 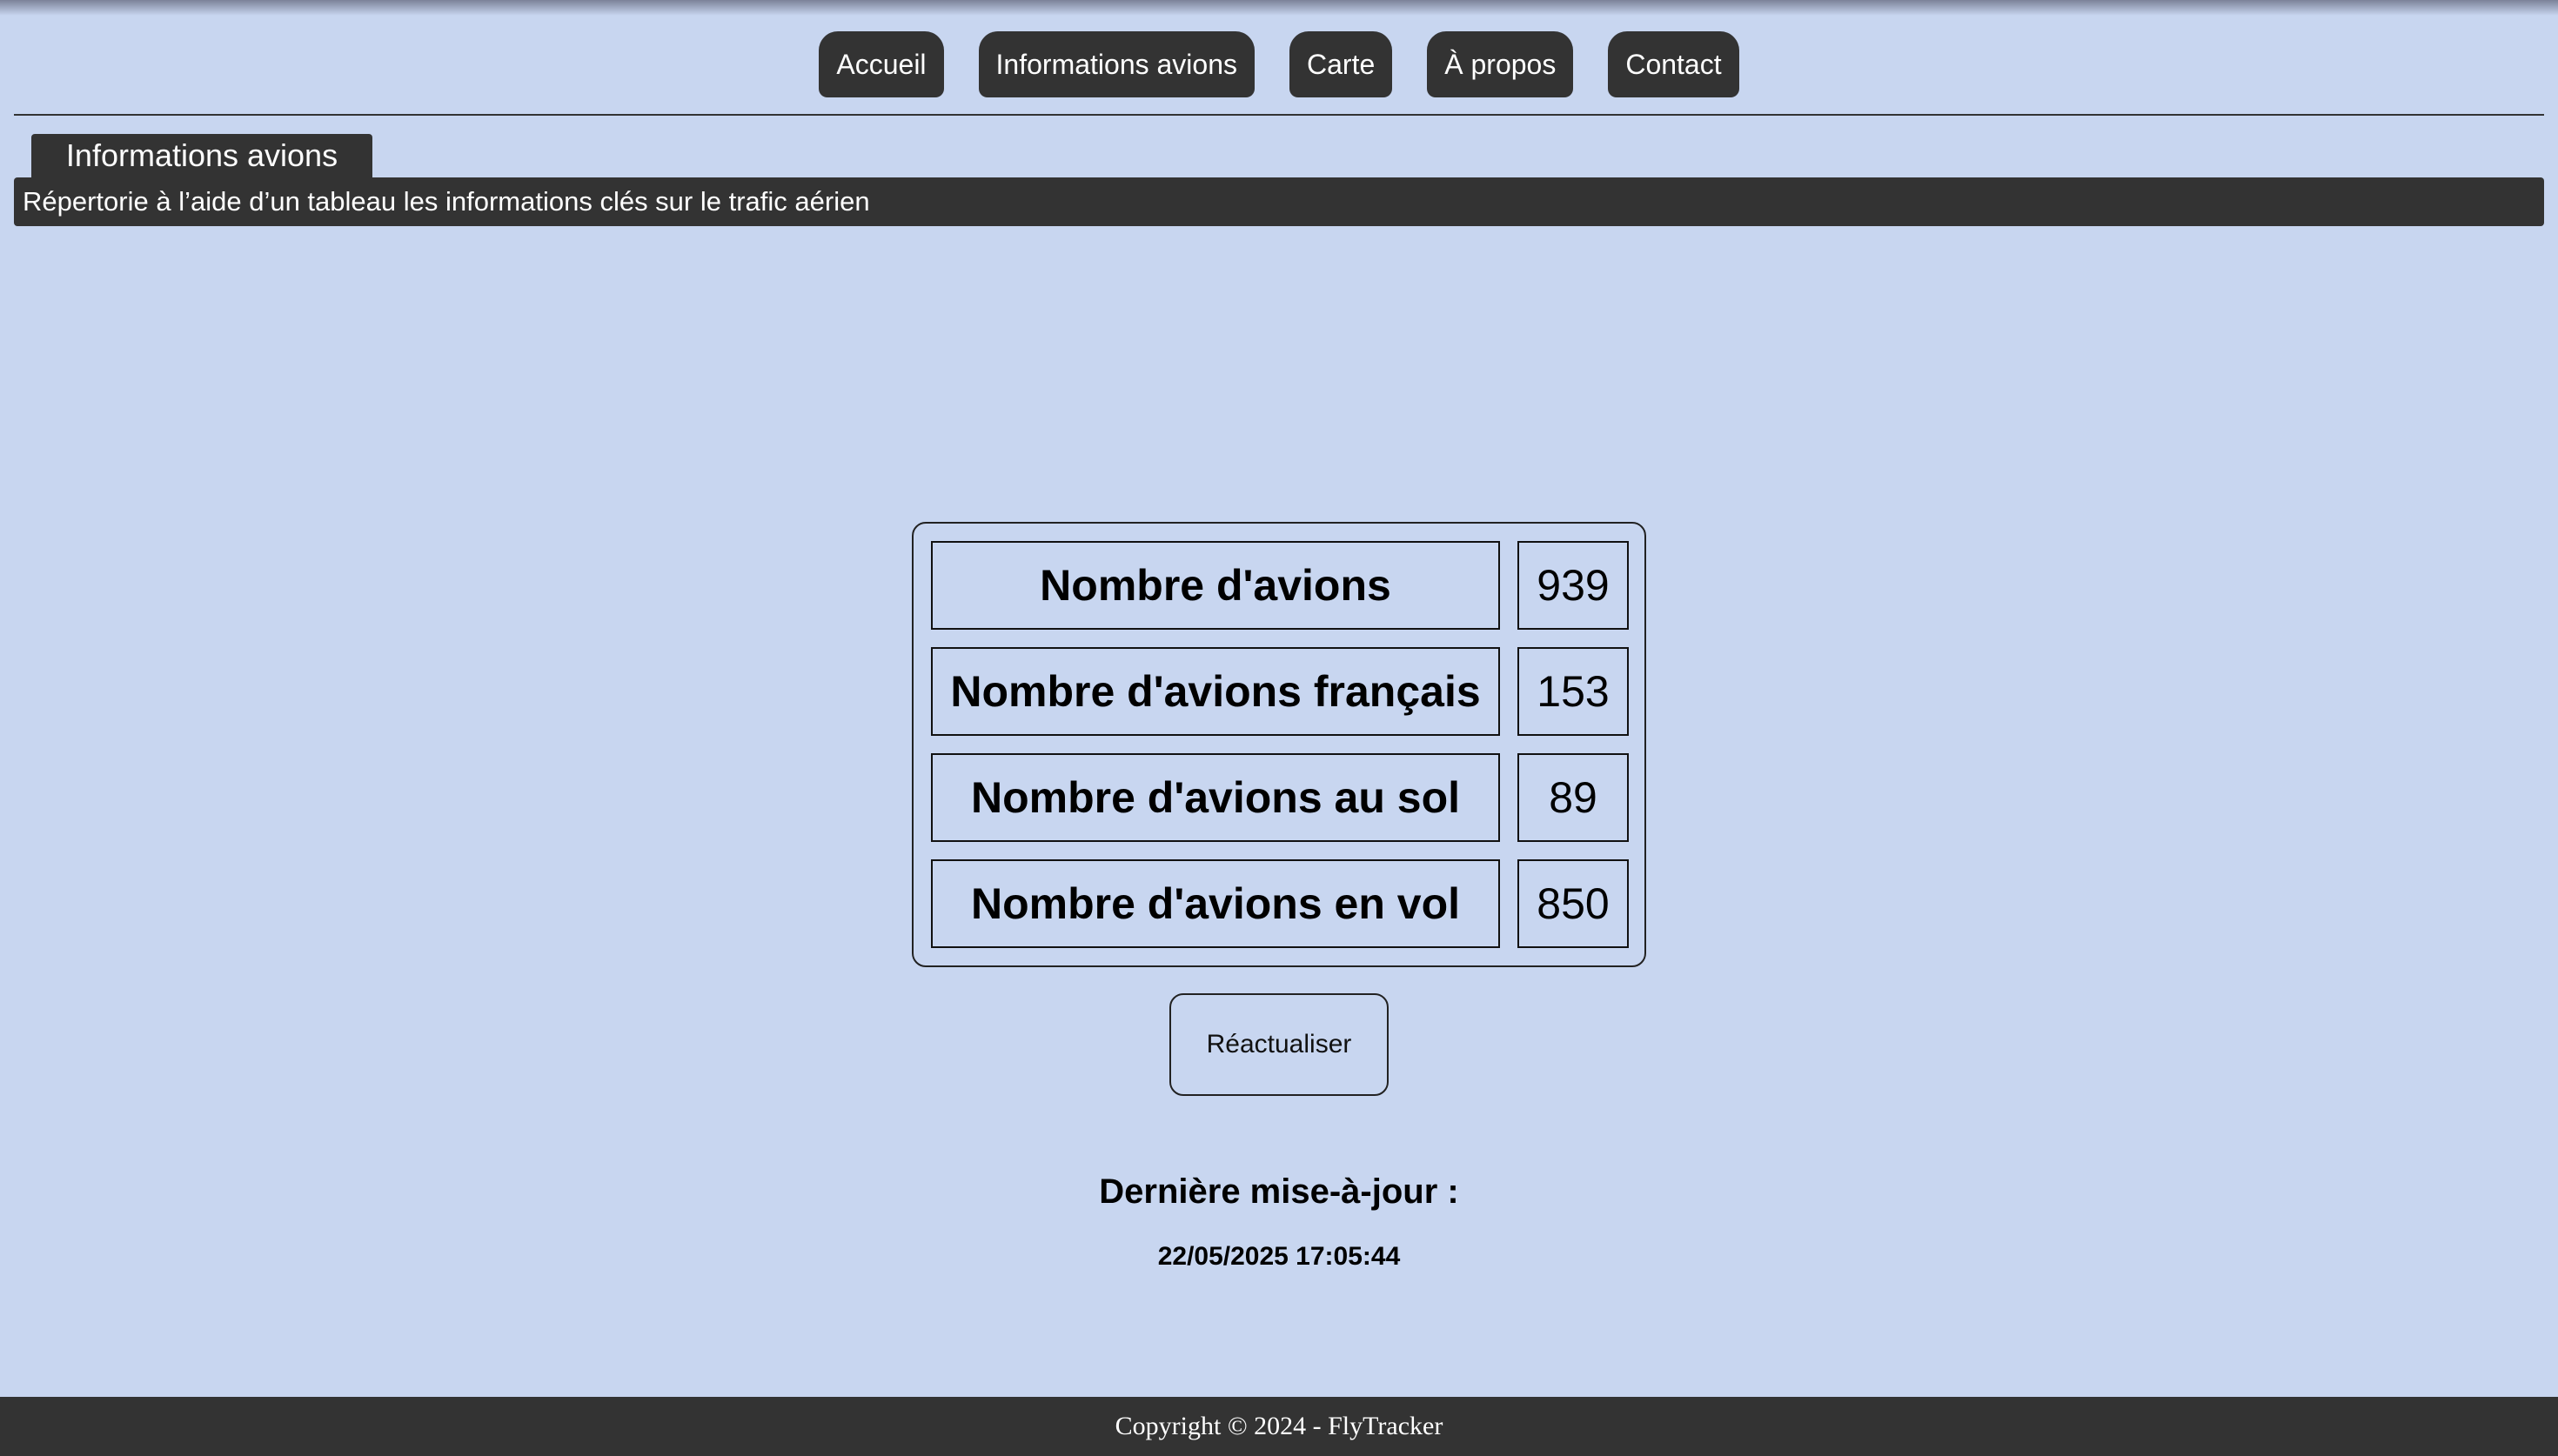 What do you see at coordinates (1279, 1191) in the screenshot?
I see `last-update-title: Dernière mise-à-jour :` at bounding box center [1279, 1191].